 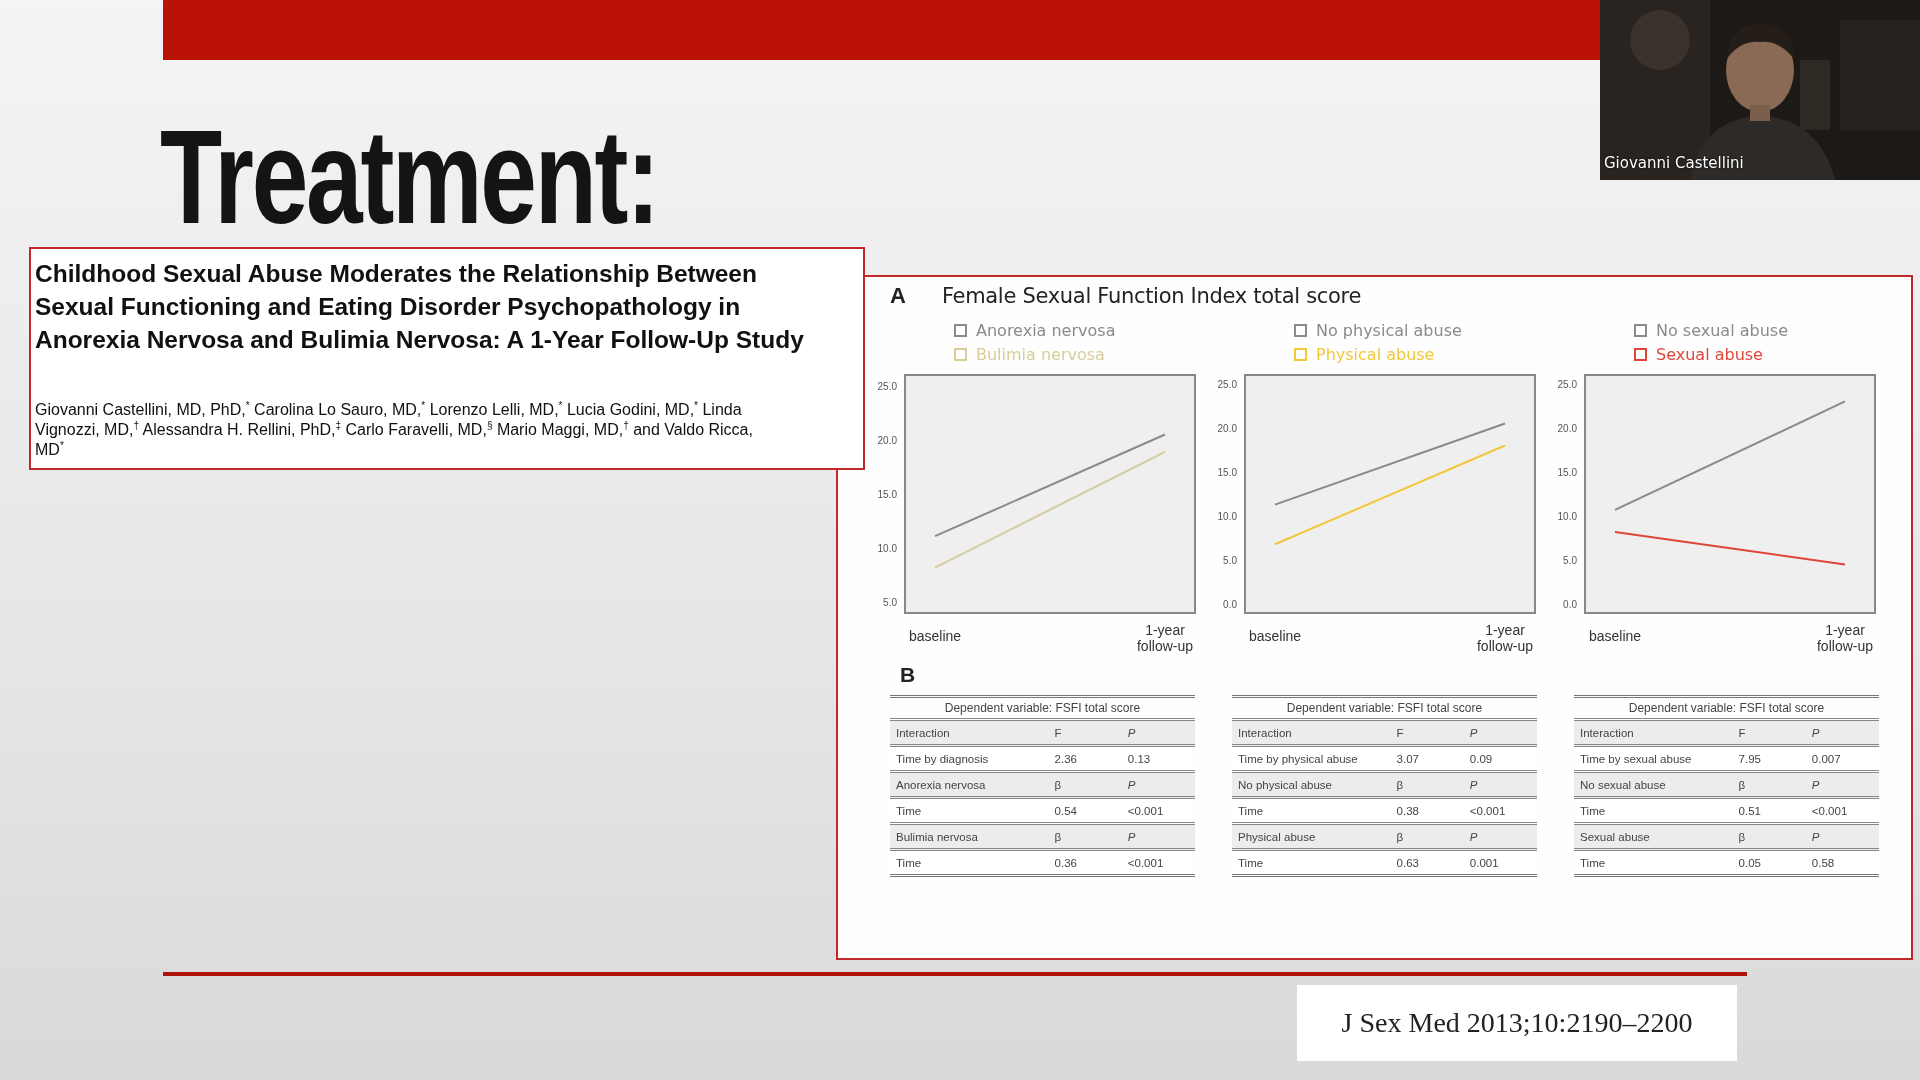 I want to click on table-cell: 2.36, so click(x=1085, y=758).